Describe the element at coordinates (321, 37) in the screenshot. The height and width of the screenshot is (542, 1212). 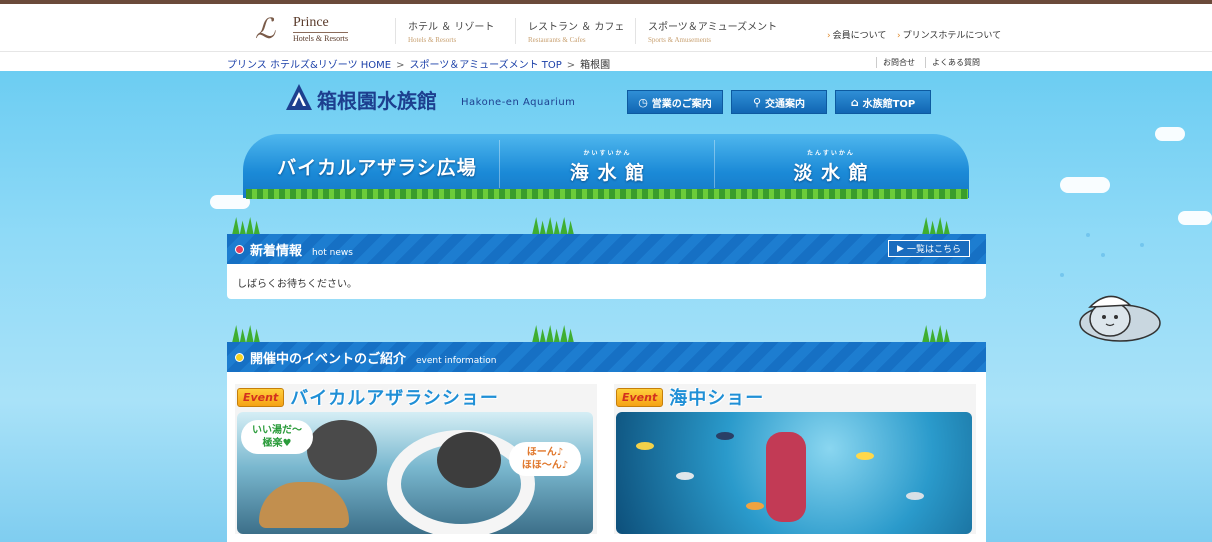
I see `logo-sub: Hotels & Resorts` at that location.